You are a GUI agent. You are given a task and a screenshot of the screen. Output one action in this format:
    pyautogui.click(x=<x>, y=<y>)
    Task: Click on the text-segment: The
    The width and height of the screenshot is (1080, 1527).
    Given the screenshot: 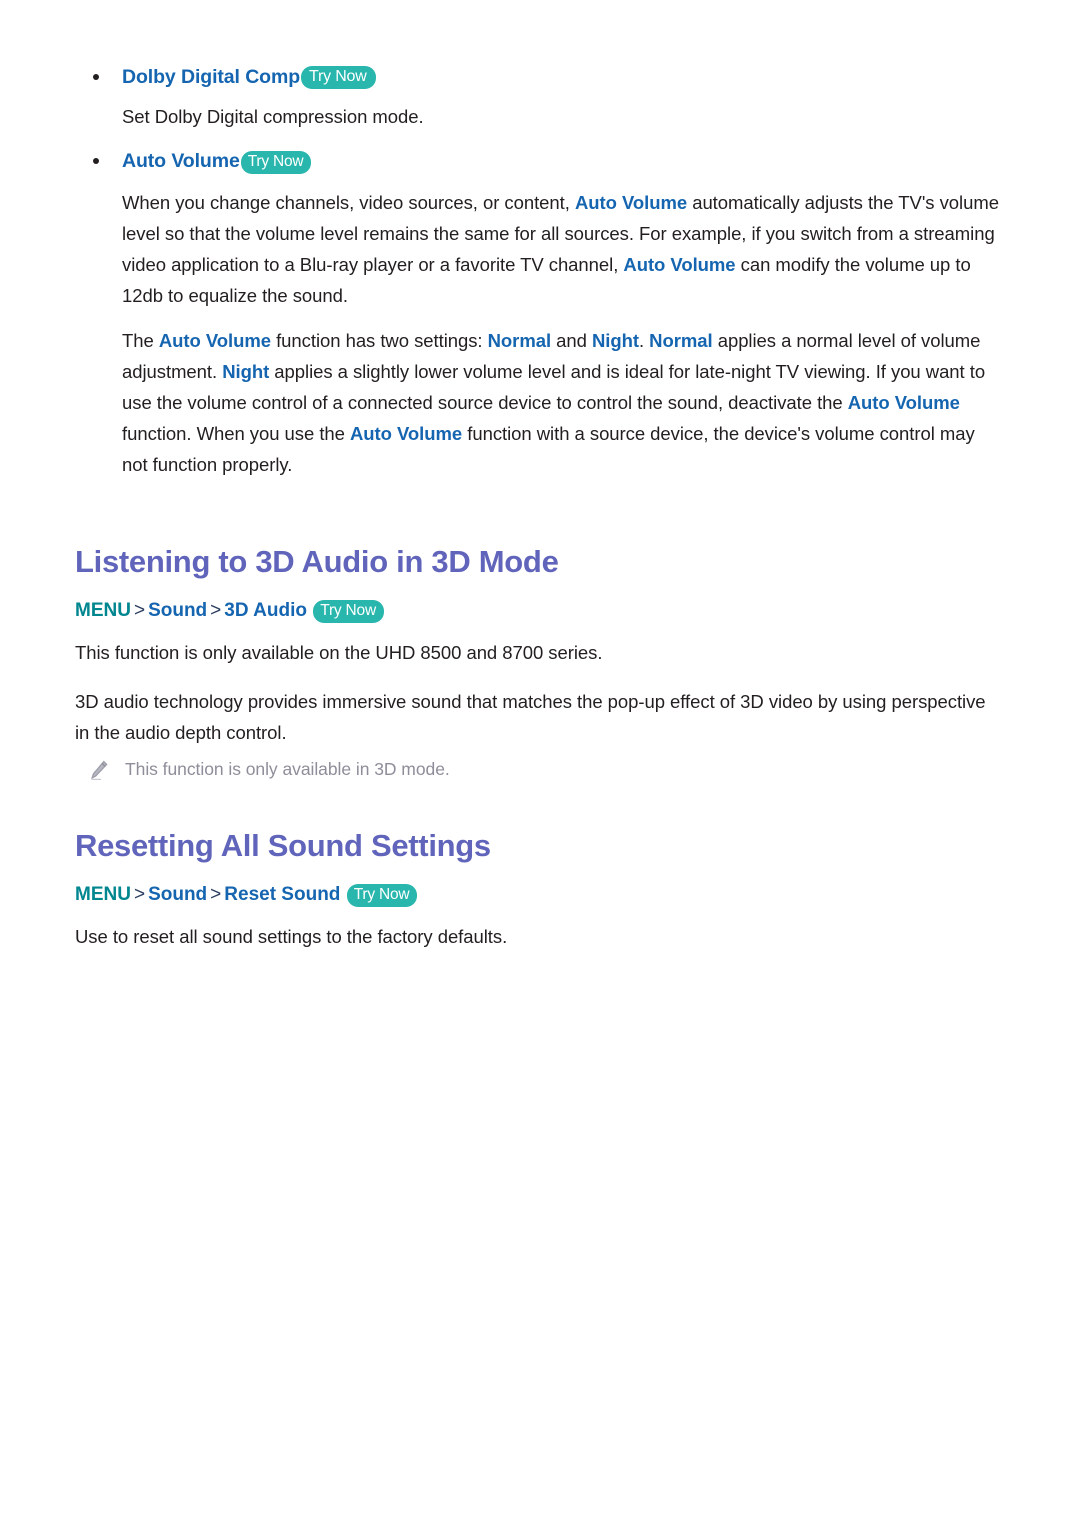 What is the action you would take?
    pyautogui.click(x=140, y=340)
    